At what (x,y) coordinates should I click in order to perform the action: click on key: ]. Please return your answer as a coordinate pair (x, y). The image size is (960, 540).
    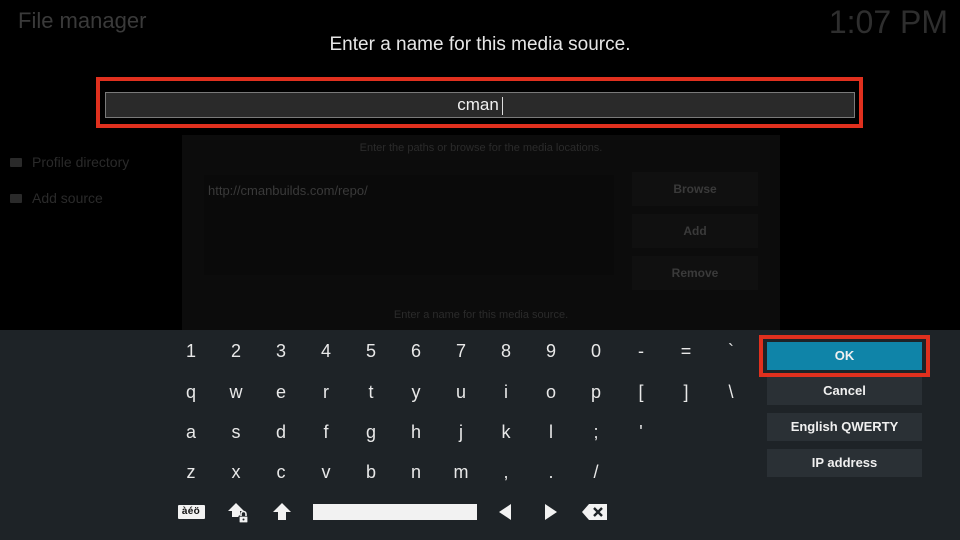
    Looking at the image, I should click on (686, 392).